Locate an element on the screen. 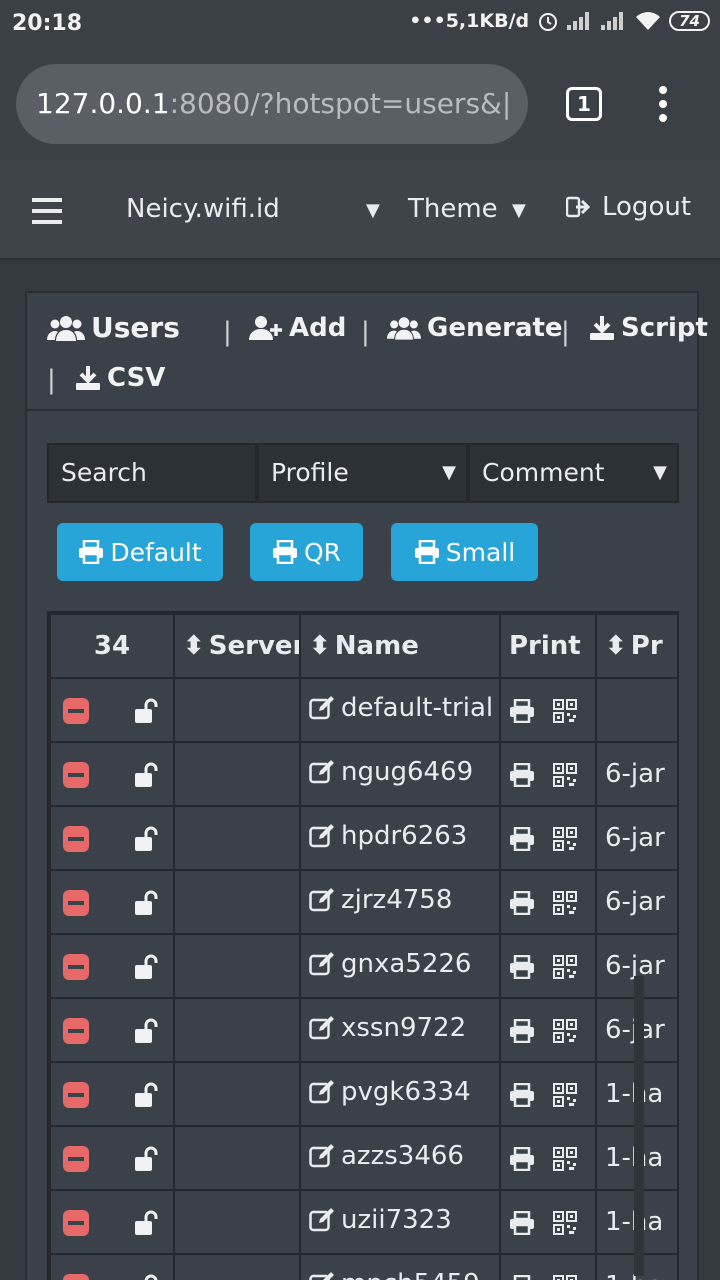  caret-down-icon: ▼ is located at coordinates (373, 210).